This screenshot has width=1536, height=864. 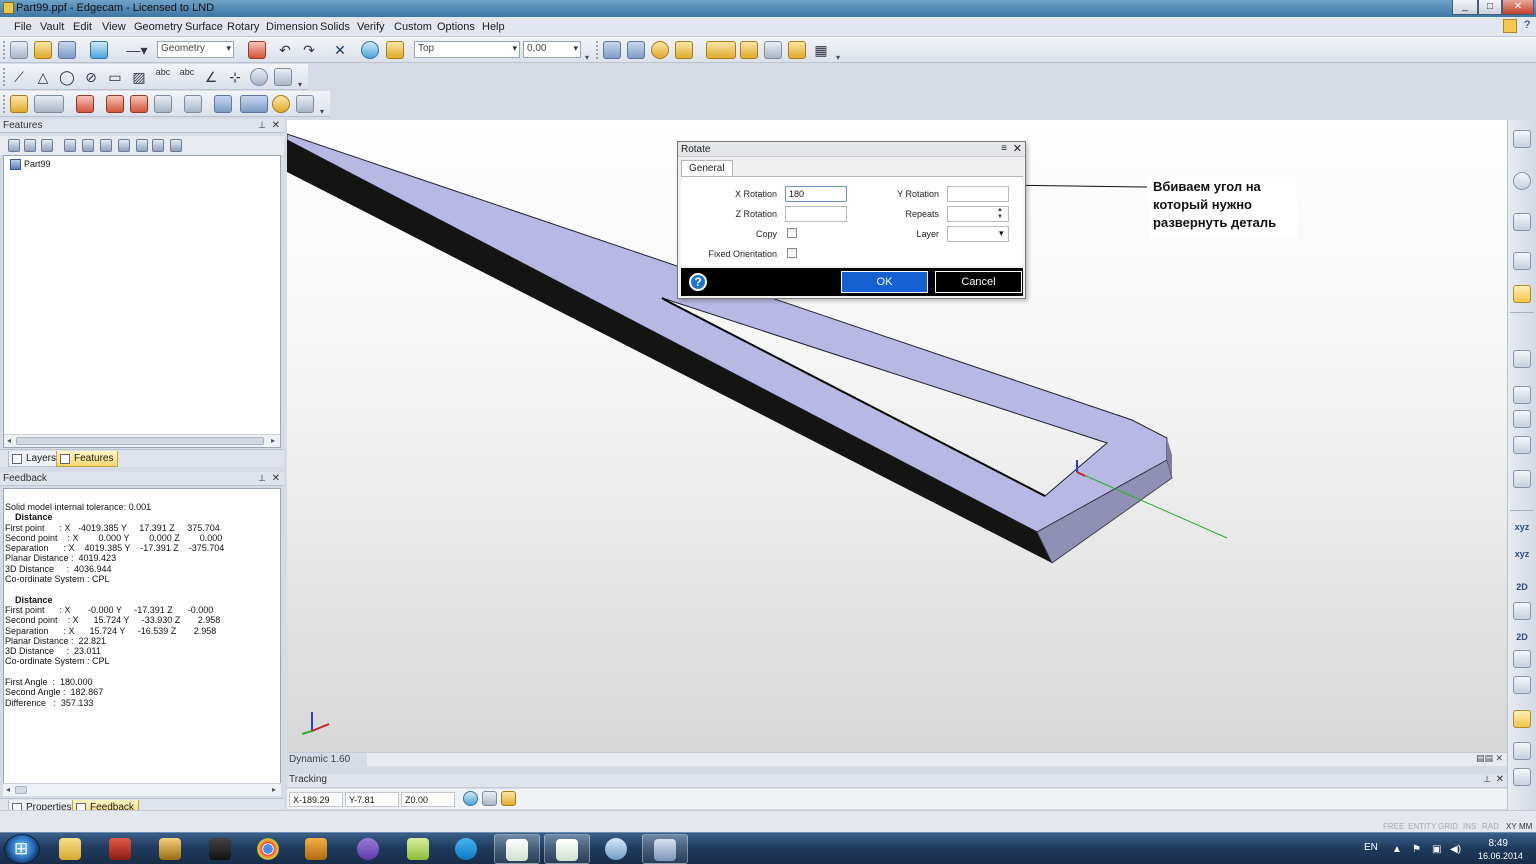 I want to click on taskbar-chrome-icon, so click(x=269, y=849).